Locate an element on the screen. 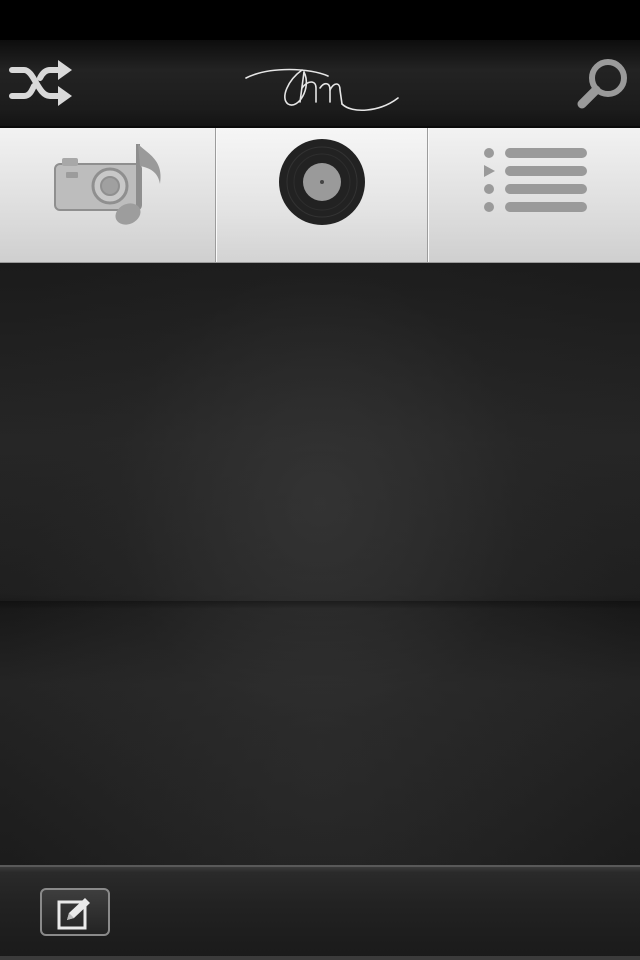  compose-edit-icon is located at coordinates (73, 914).